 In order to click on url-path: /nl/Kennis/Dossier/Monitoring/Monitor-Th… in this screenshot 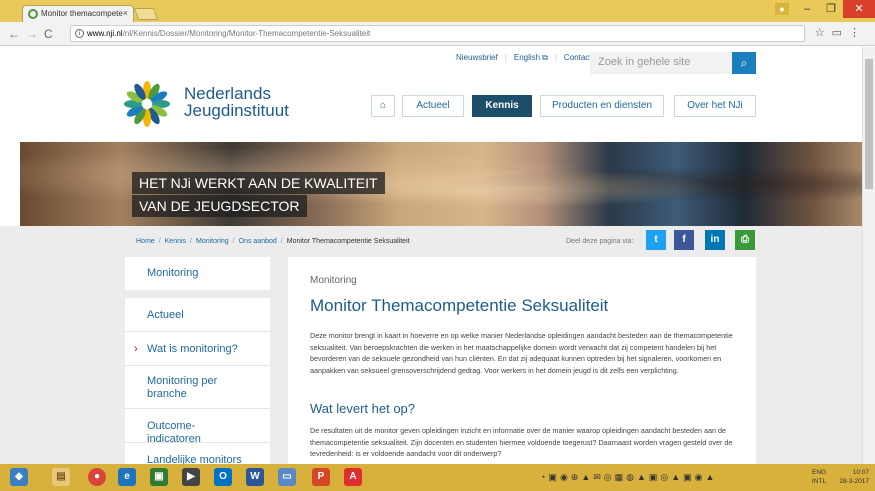, I will do `click(246, 33)`.